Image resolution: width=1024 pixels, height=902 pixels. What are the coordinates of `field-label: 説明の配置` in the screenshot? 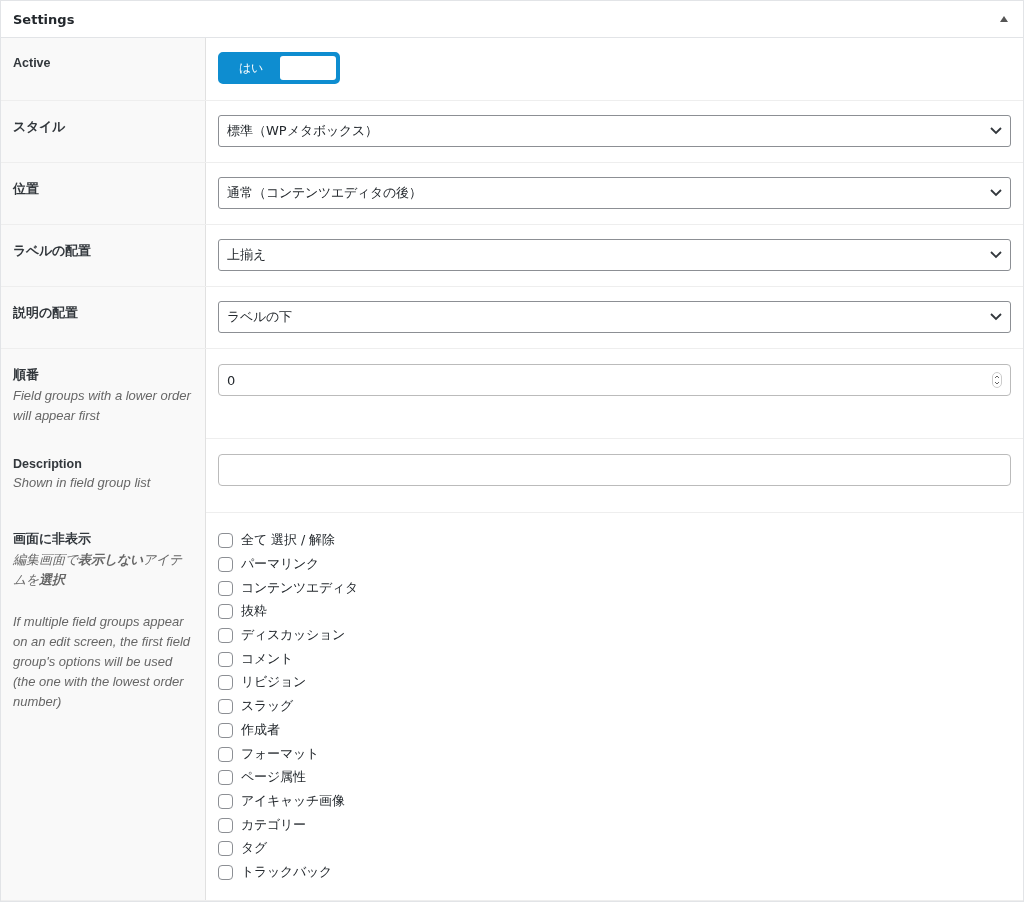 It's located at (46, 313).